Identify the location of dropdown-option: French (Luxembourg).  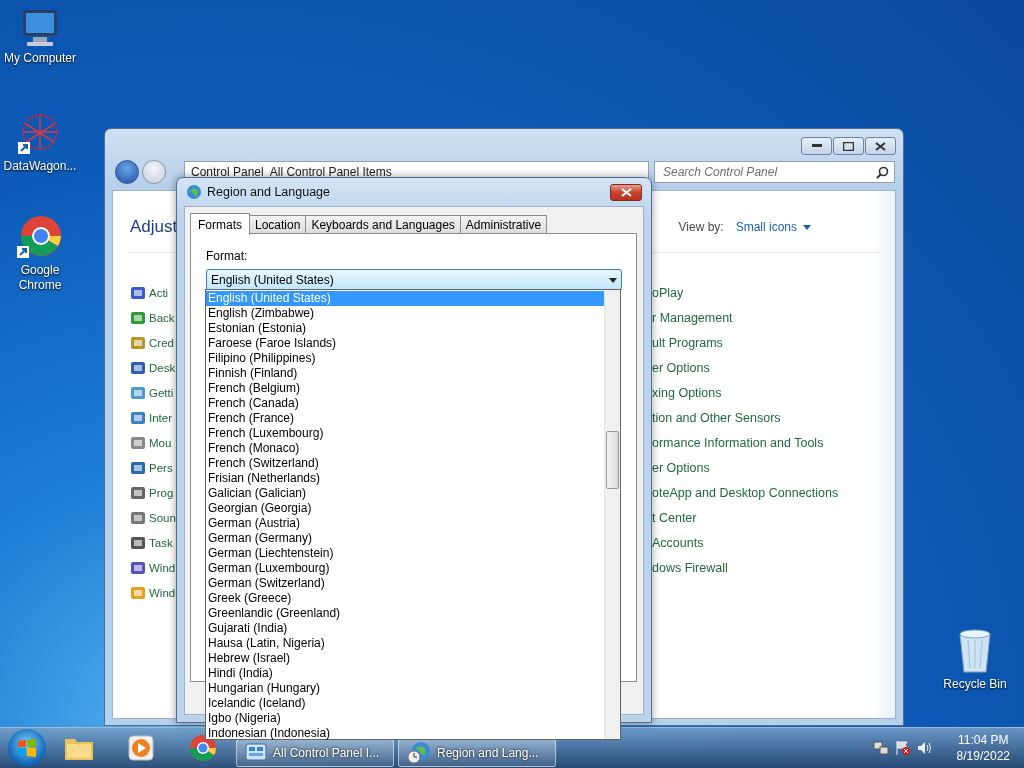
(405, 433).